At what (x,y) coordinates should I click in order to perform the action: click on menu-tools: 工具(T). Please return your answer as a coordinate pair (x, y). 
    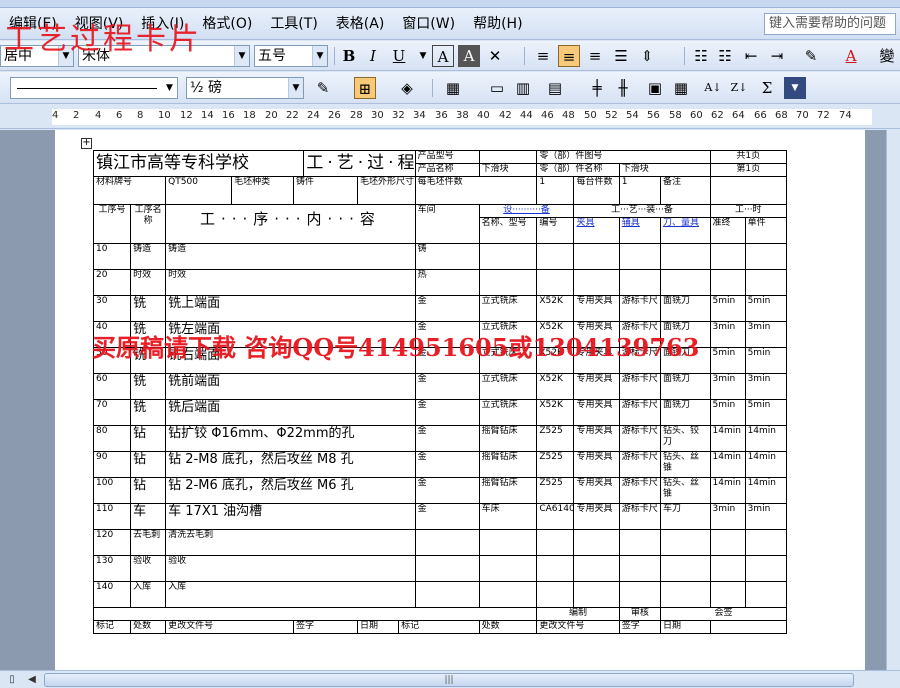
    Looking at the image, I should click on (293, 24).